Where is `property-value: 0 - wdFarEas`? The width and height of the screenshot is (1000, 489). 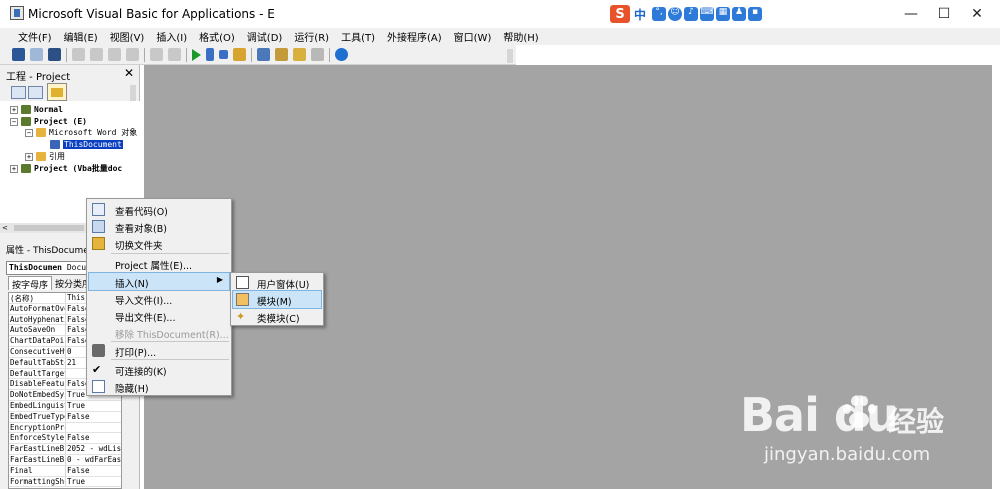 property-value: 0 - wdFarEas is located at coordinates (93, 460).